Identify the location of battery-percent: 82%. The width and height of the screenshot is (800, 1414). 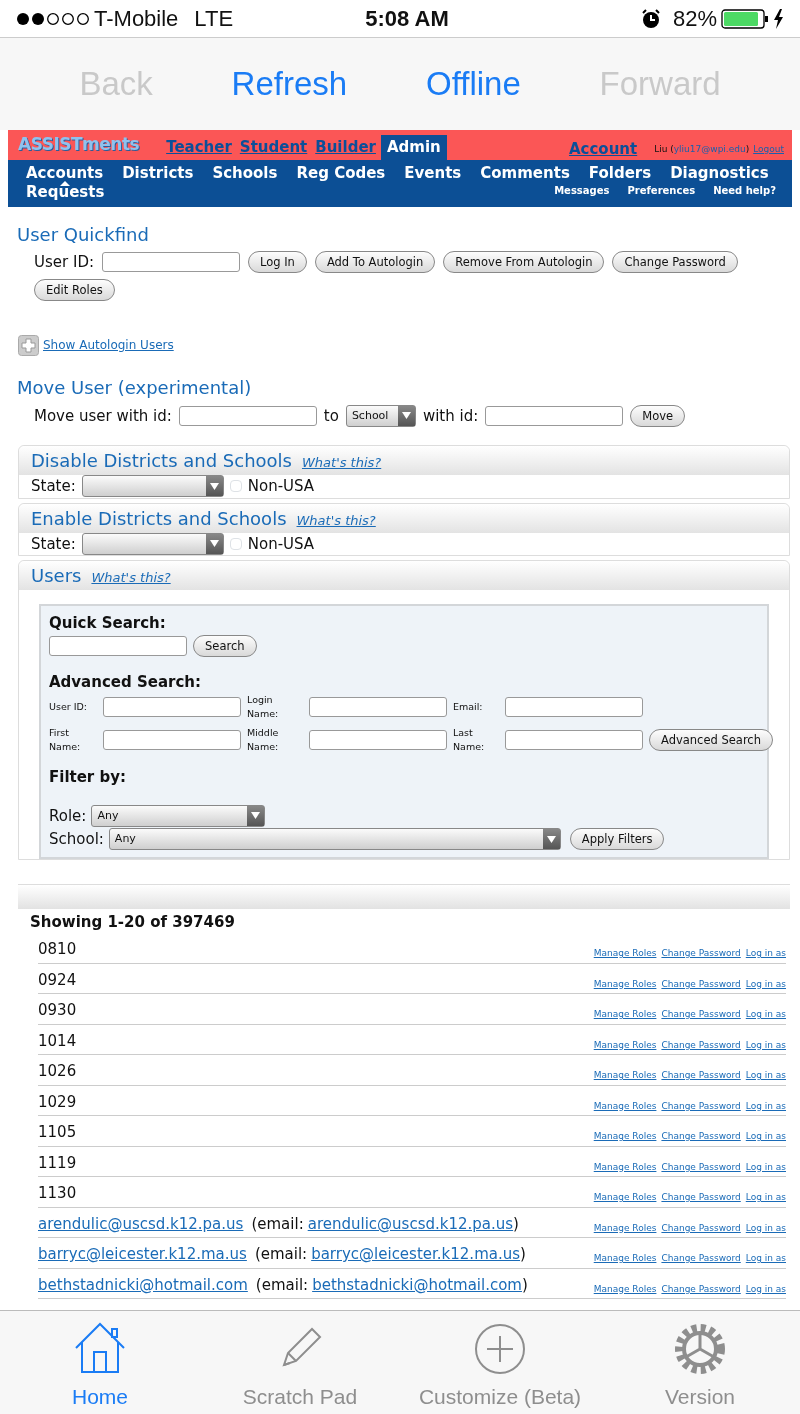
(694, 19).